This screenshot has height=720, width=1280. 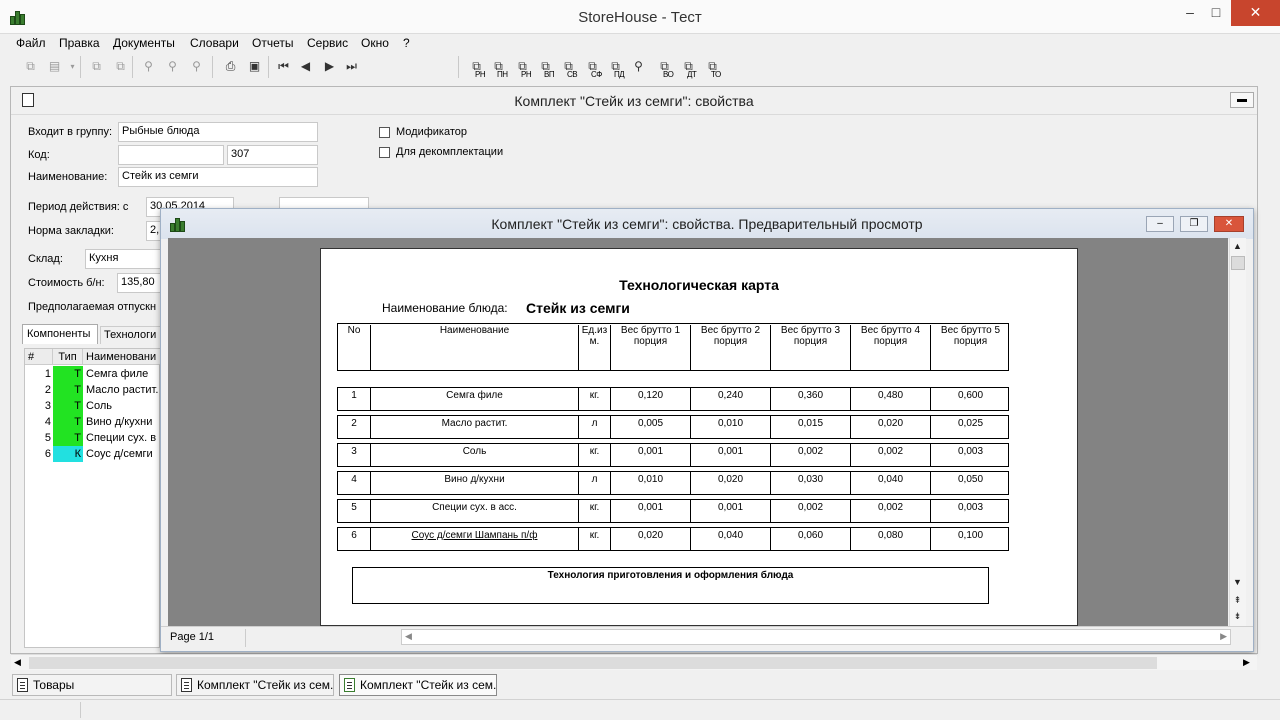 What do you see at coordinates (593, 68) in the screenshot?
I see `doc-sf-icon: ⧉ СФ` at bounding box center [593, 68].